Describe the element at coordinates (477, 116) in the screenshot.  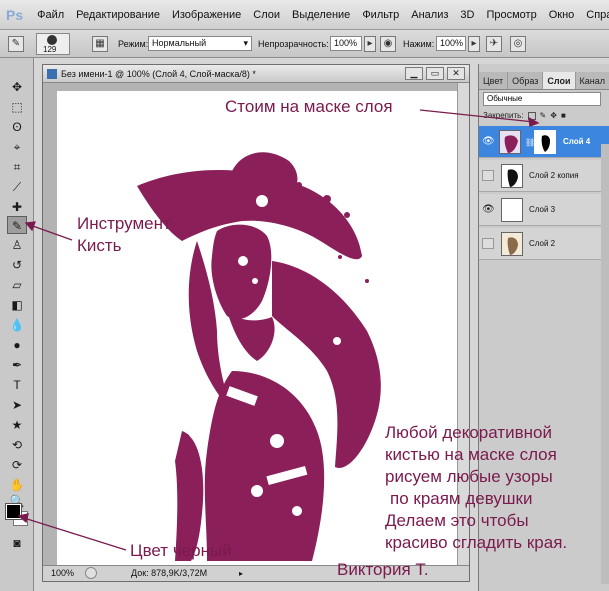
I see `mask-arrow` at that location.